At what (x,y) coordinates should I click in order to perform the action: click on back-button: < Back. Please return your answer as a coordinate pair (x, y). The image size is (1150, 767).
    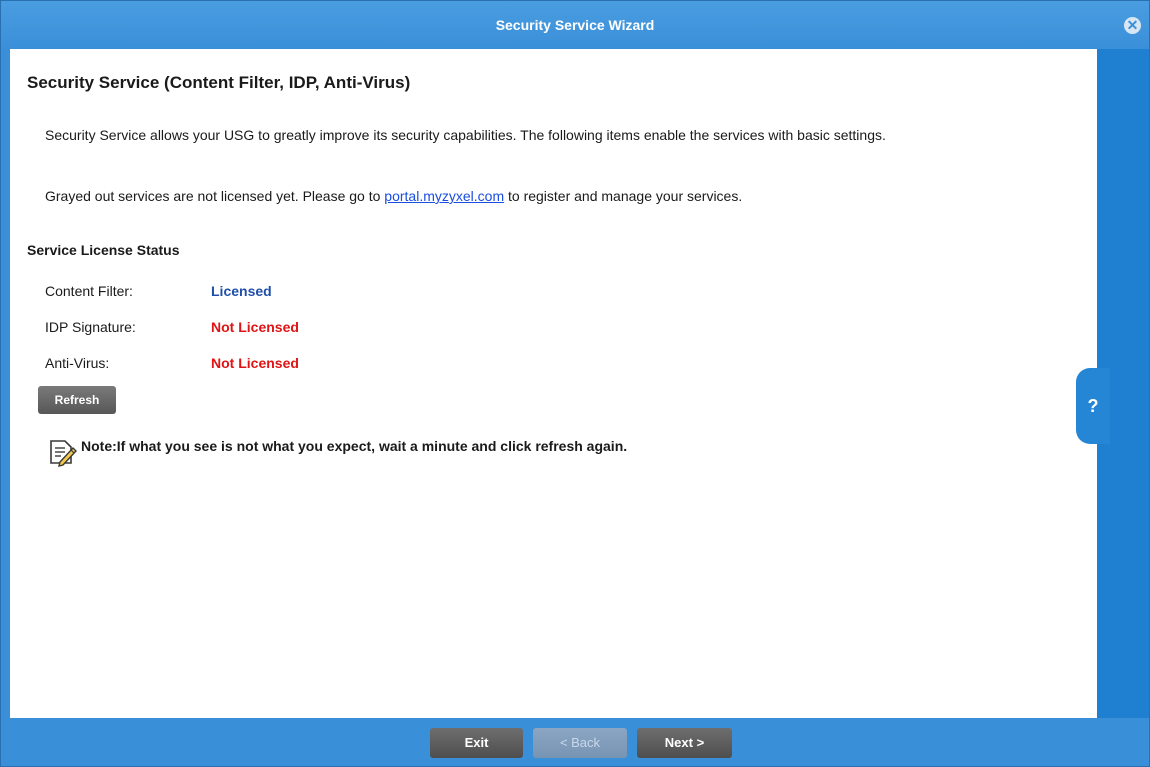
    Looking at the image, I should click on (580, 743).